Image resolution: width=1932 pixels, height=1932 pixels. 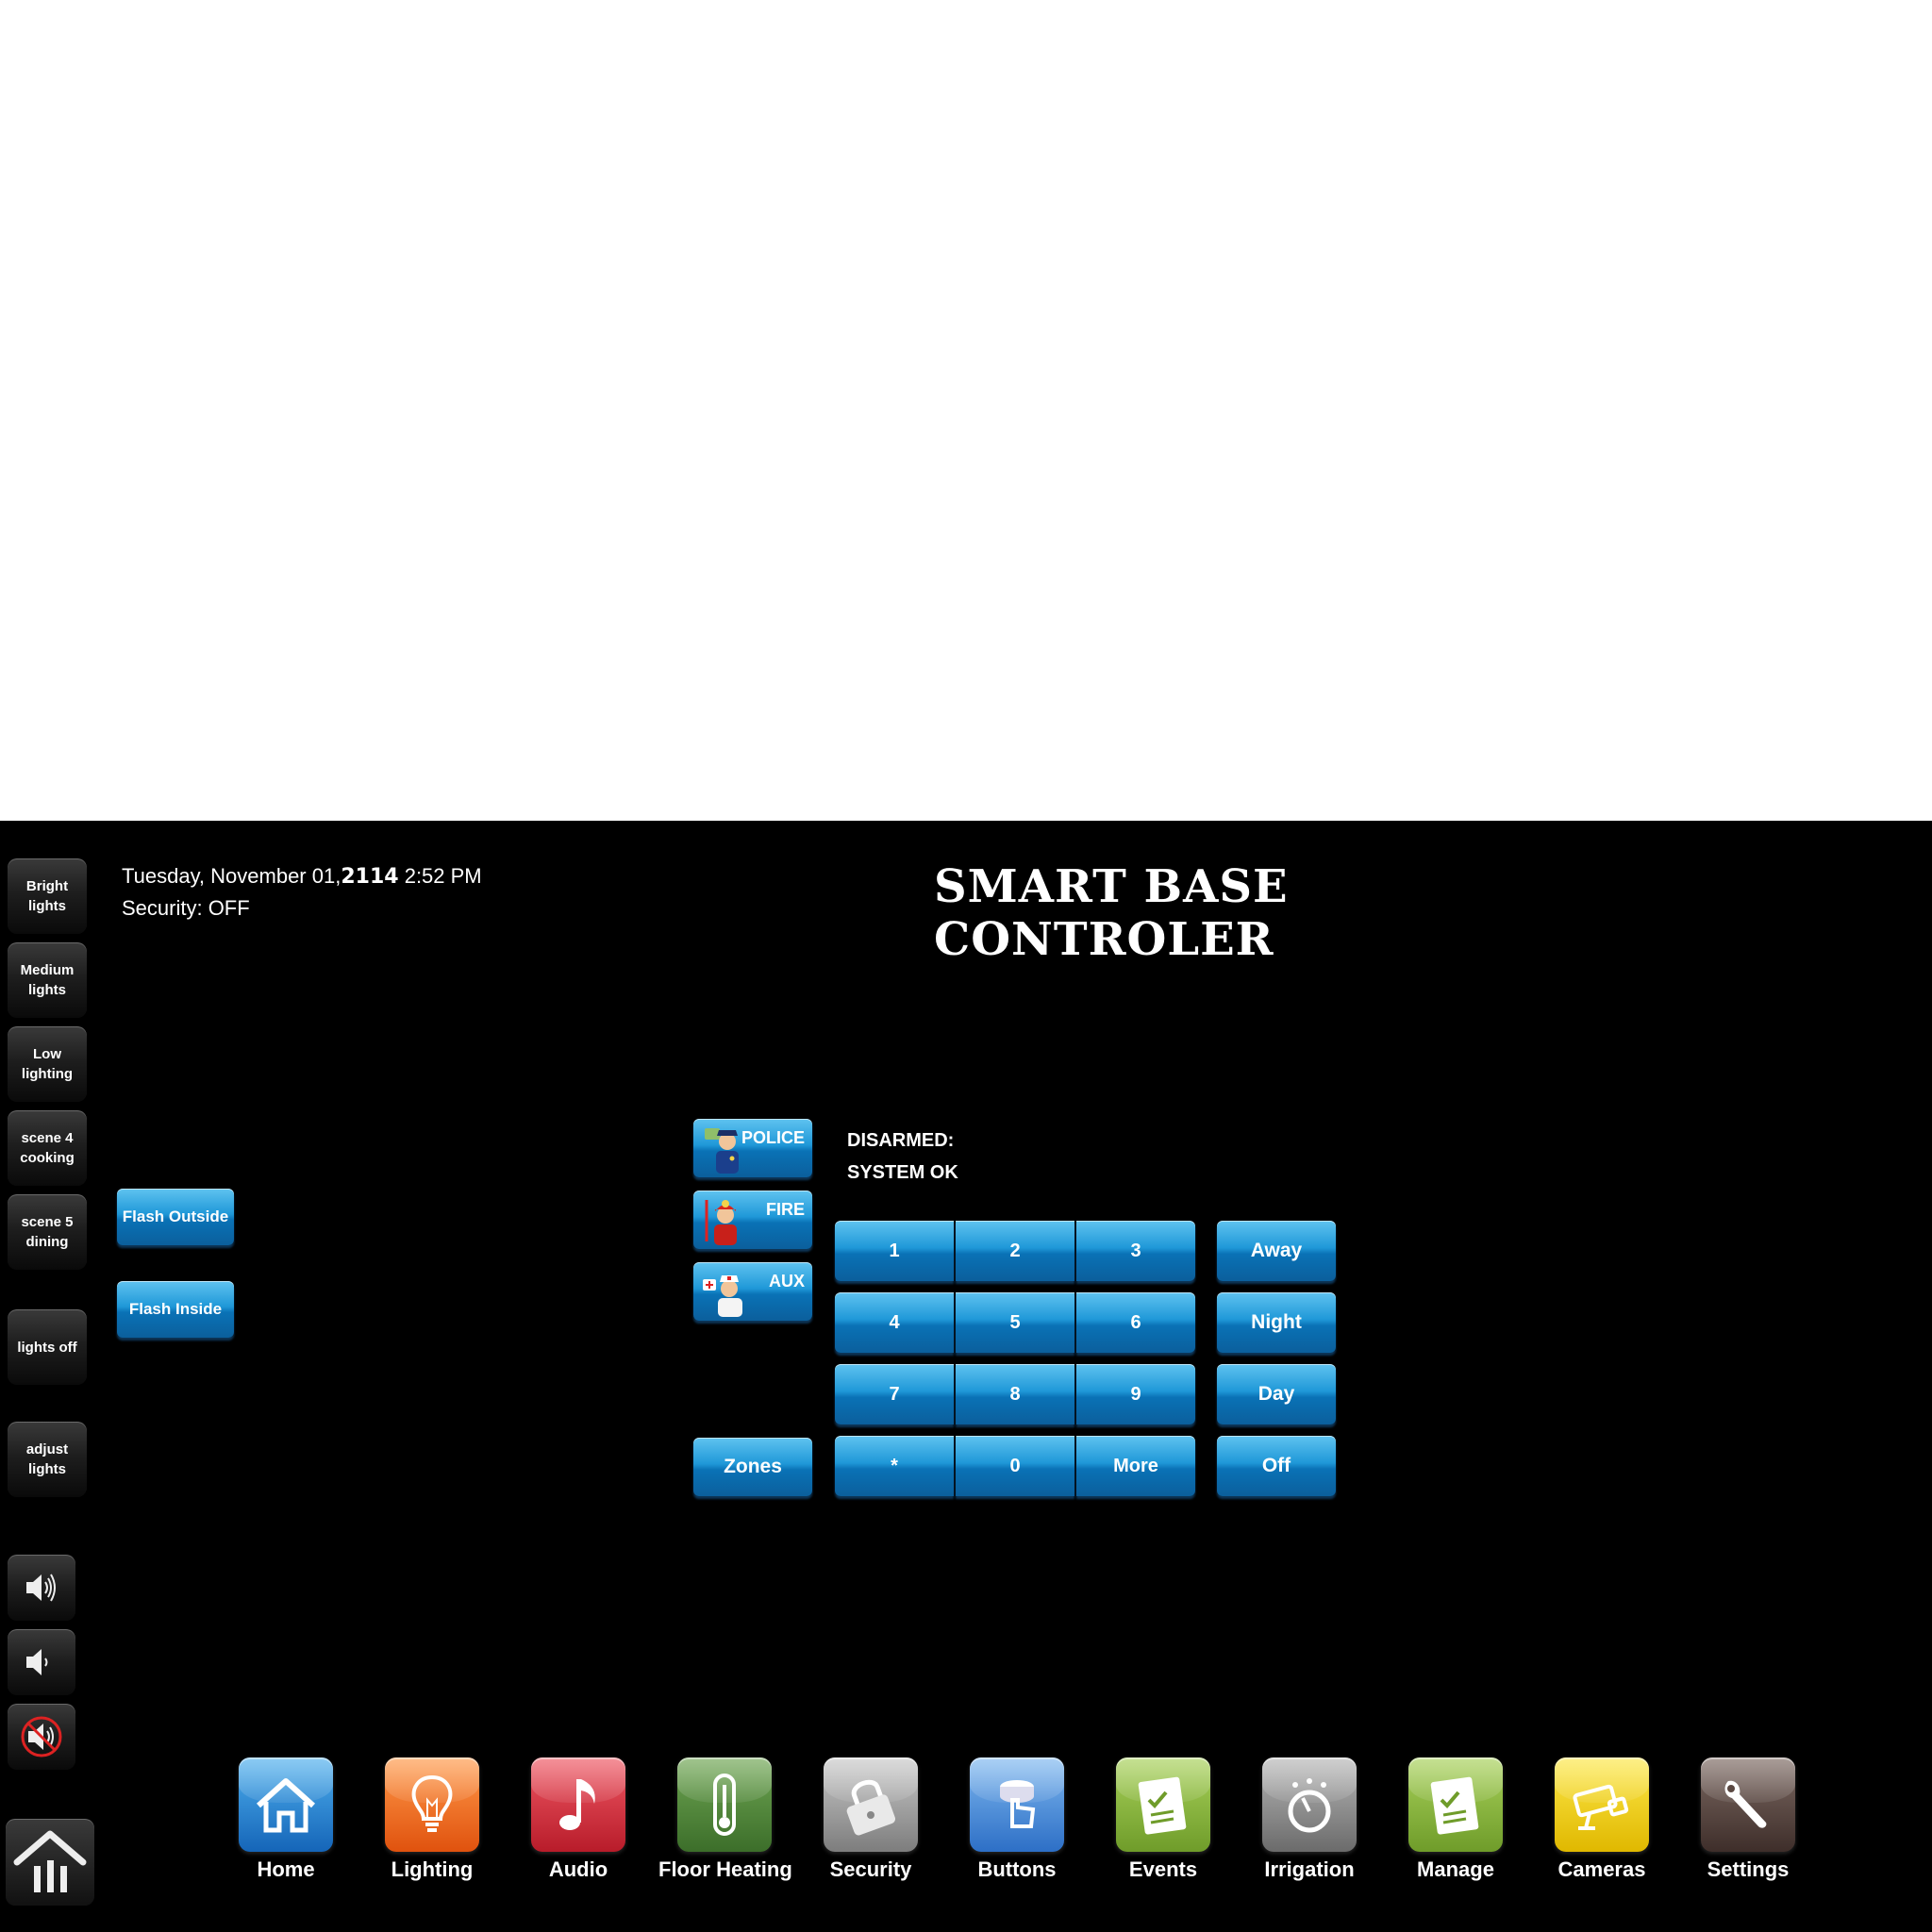 I want to click on manage-icon-tile, so click(x=1456, y=1804).